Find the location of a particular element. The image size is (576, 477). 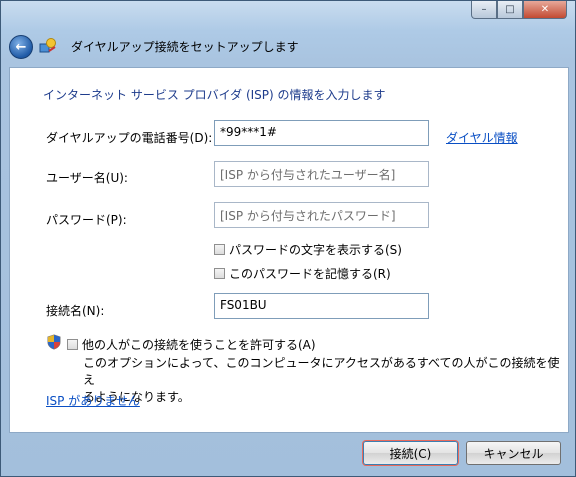

window-controls: – □ ✕ is located at coordinates (519, 11).